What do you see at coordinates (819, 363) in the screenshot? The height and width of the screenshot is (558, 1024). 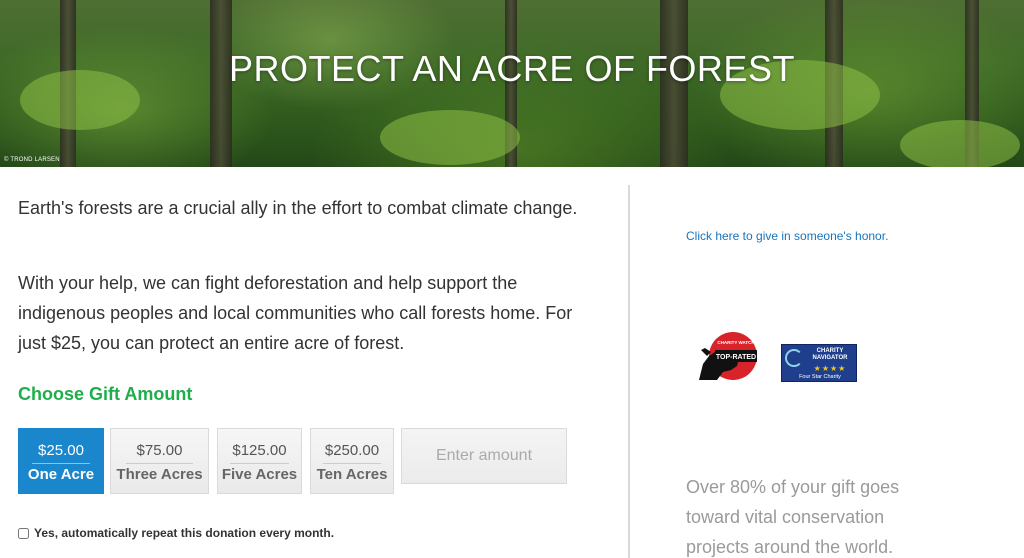 I see `charity-navigator-badge: CHARITY NAVIGATOR ★★★★ Four Star Charity` at bounding box center [819, 363].